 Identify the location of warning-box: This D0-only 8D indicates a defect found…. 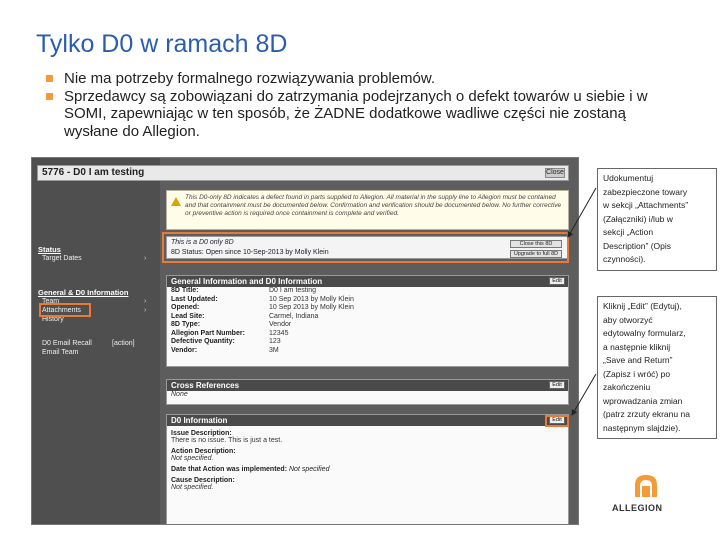
(367, 210).